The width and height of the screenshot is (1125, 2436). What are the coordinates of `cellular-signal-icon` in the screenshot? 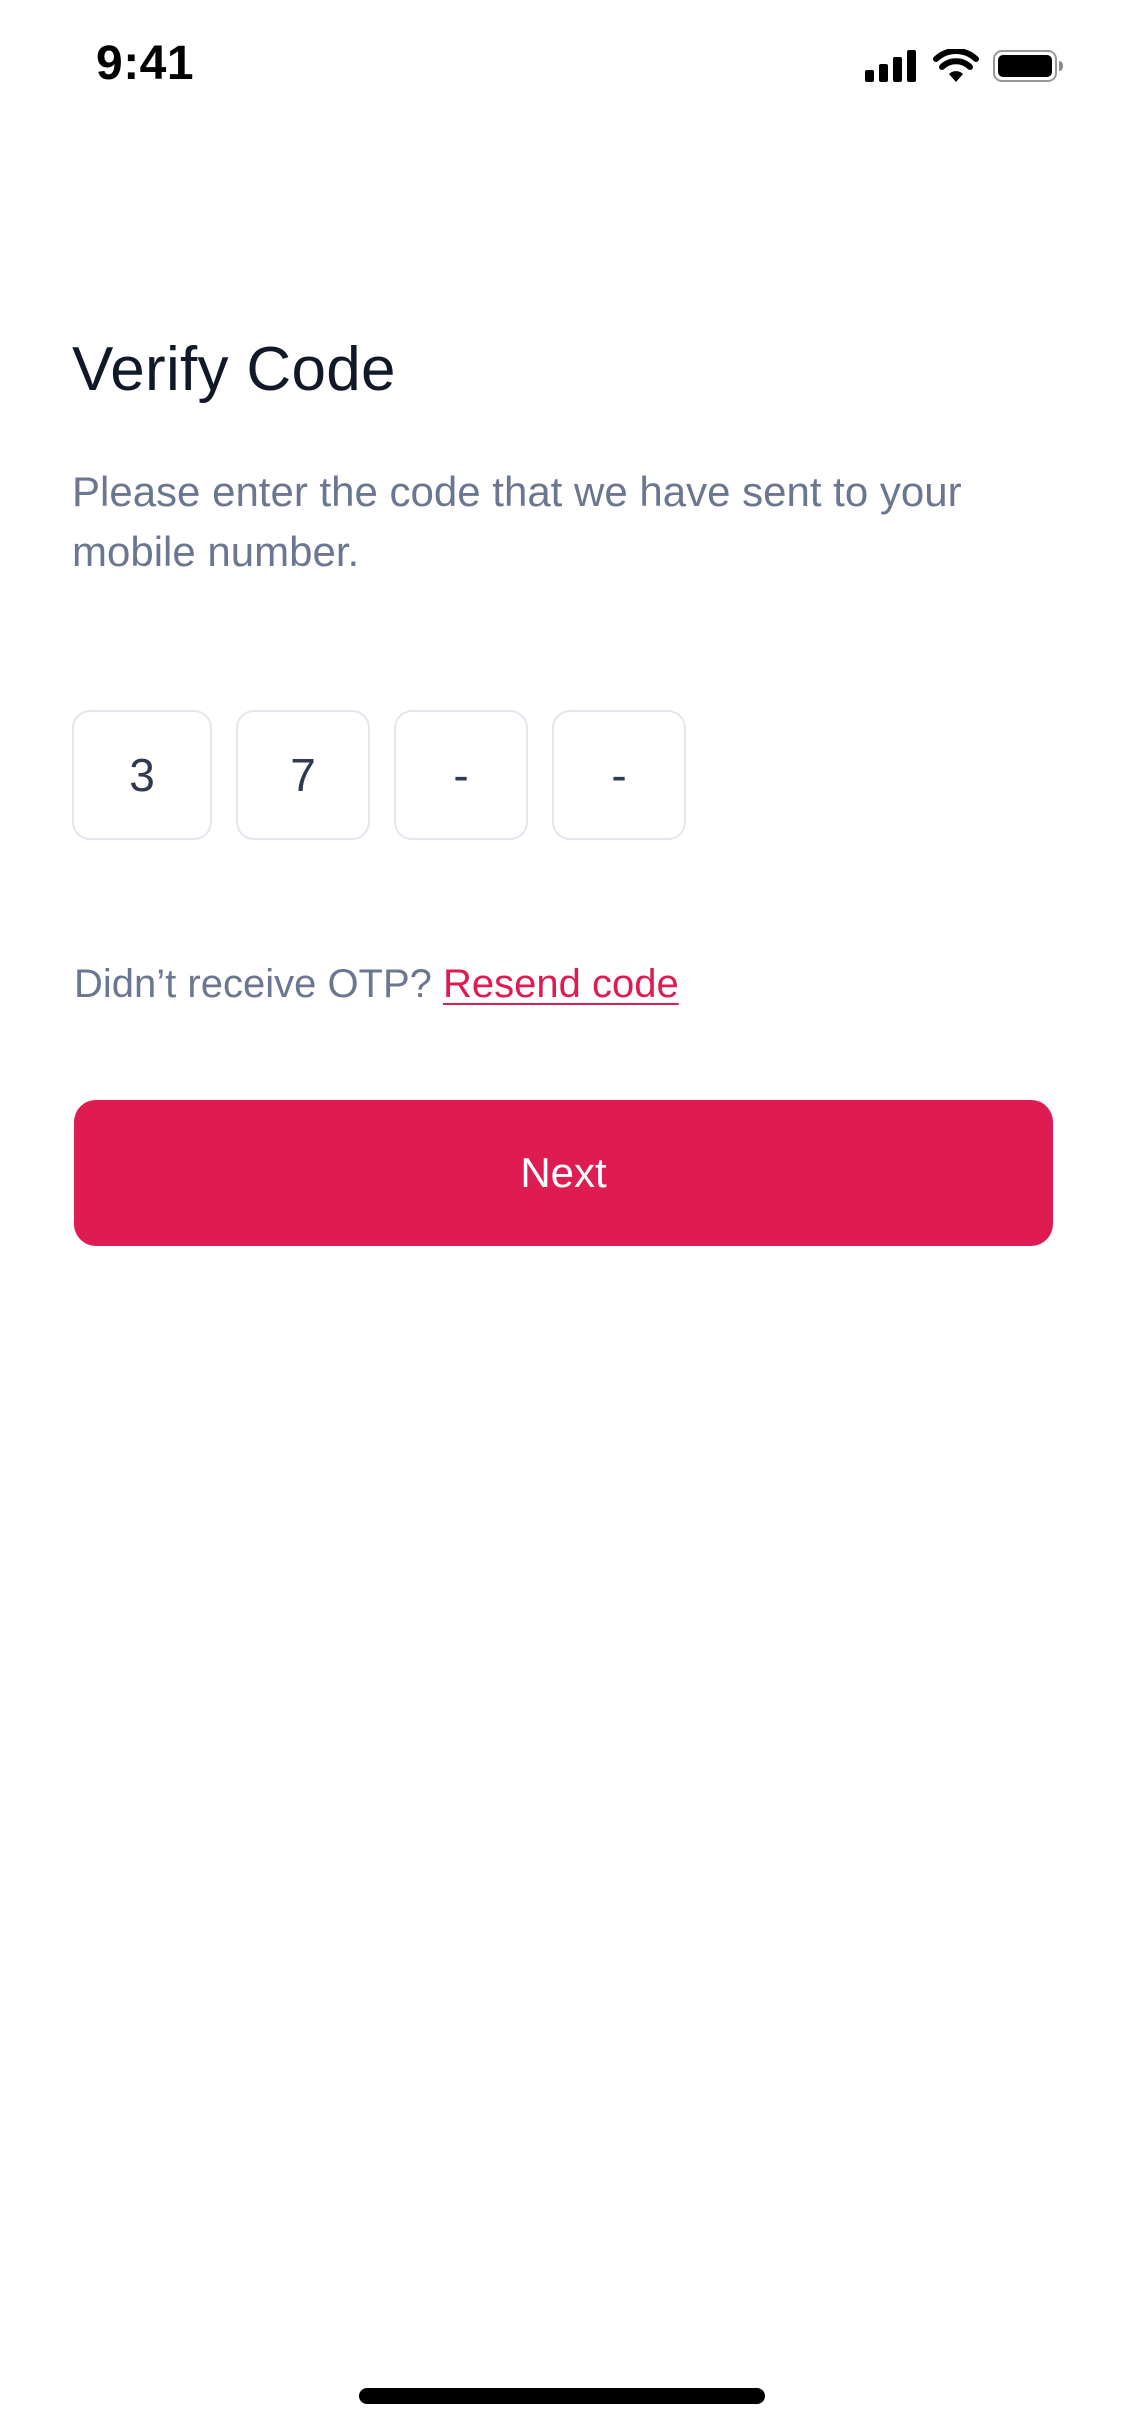 It's located at (892, 66).